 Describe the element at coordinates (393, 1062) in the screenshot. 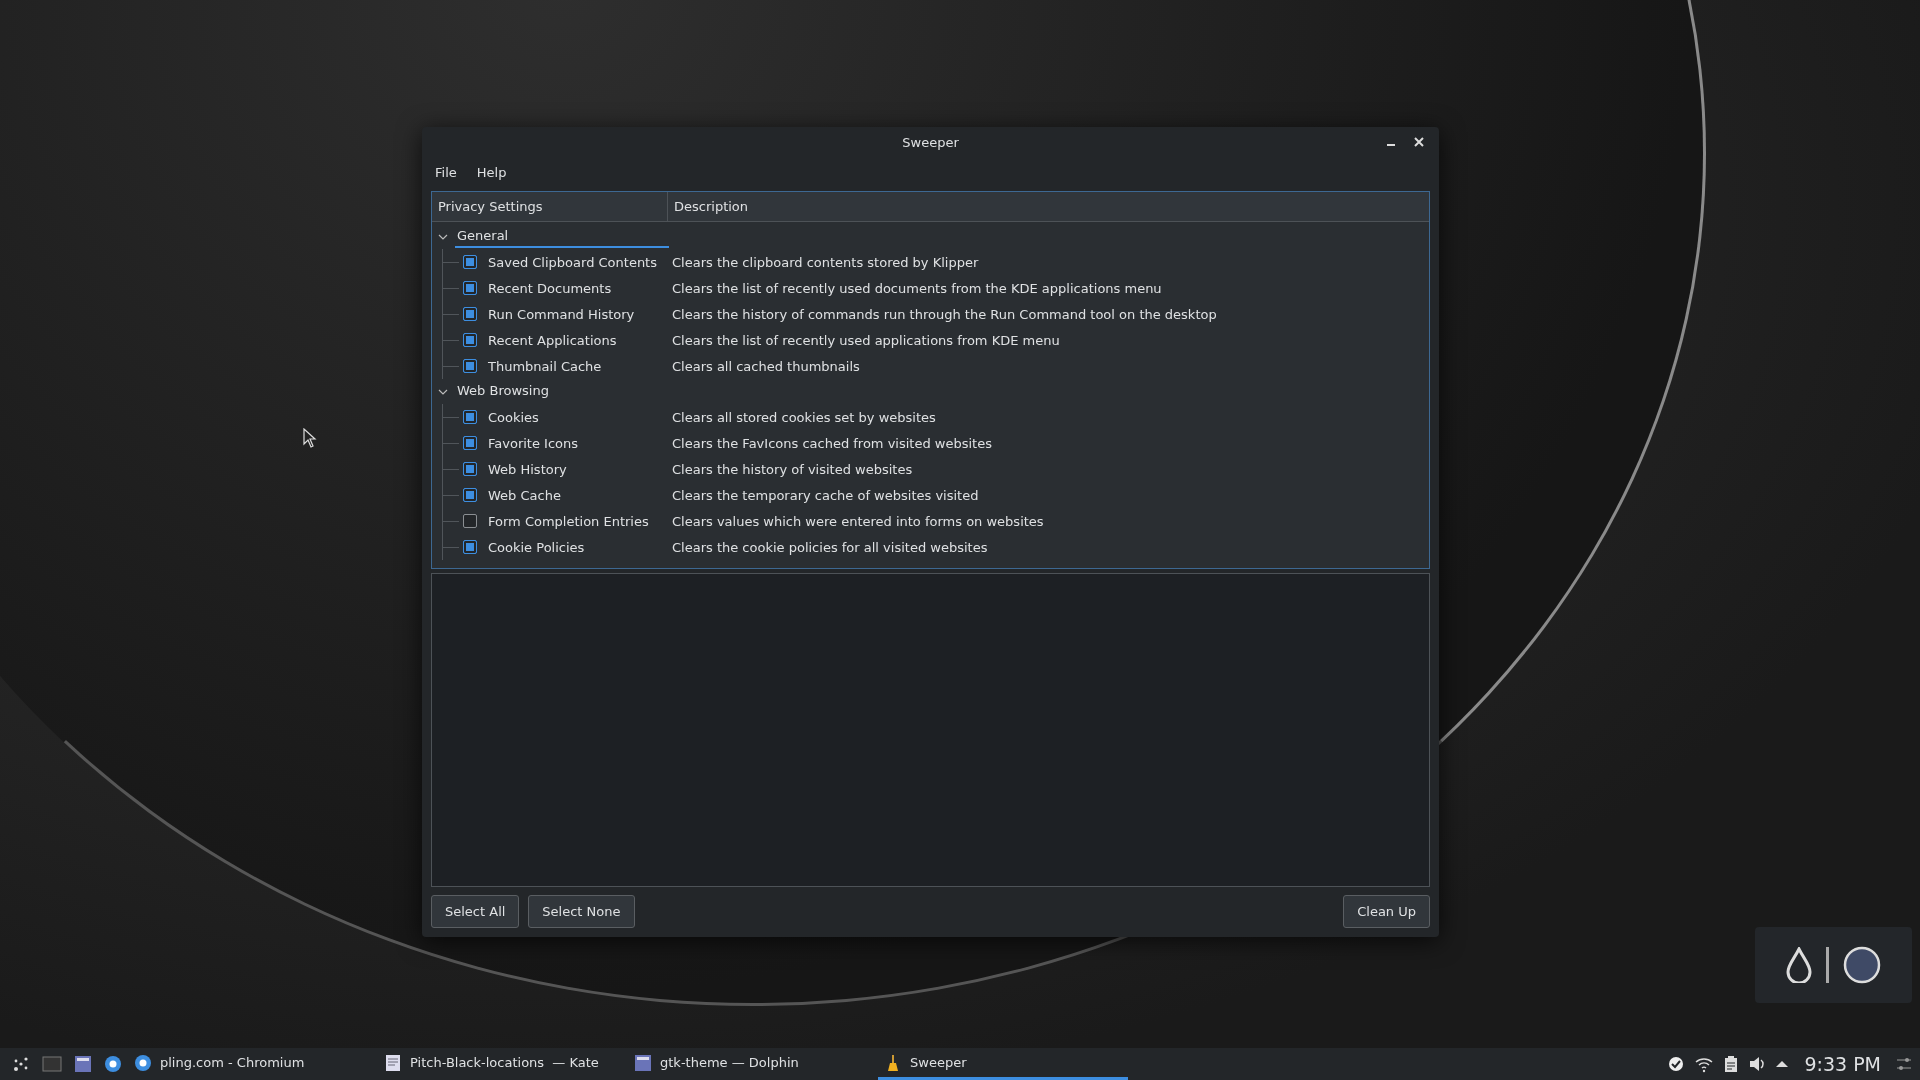

I see `document-icon` at that location.